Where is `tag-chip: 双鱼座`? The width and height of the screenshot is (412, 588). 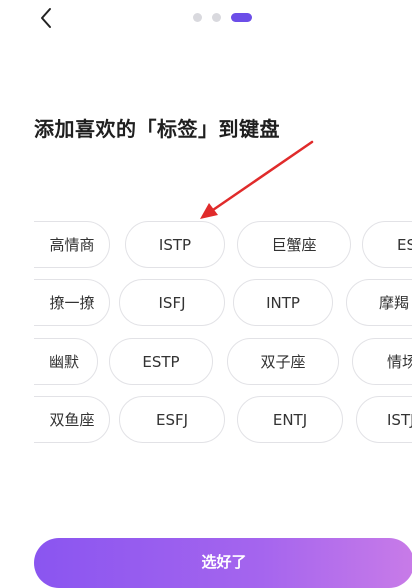
tag-chip: 双鱼座 is located at coordinates (72, 419).